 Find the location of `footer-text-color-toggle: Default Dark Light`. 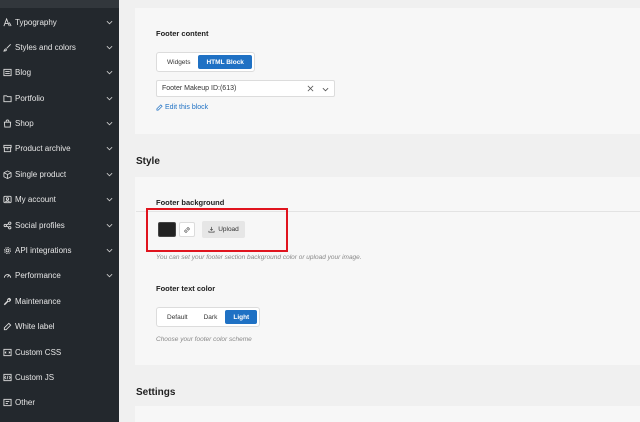

footer-text-color-toggle: Default Dark Light is located at coordinates (208, 317).